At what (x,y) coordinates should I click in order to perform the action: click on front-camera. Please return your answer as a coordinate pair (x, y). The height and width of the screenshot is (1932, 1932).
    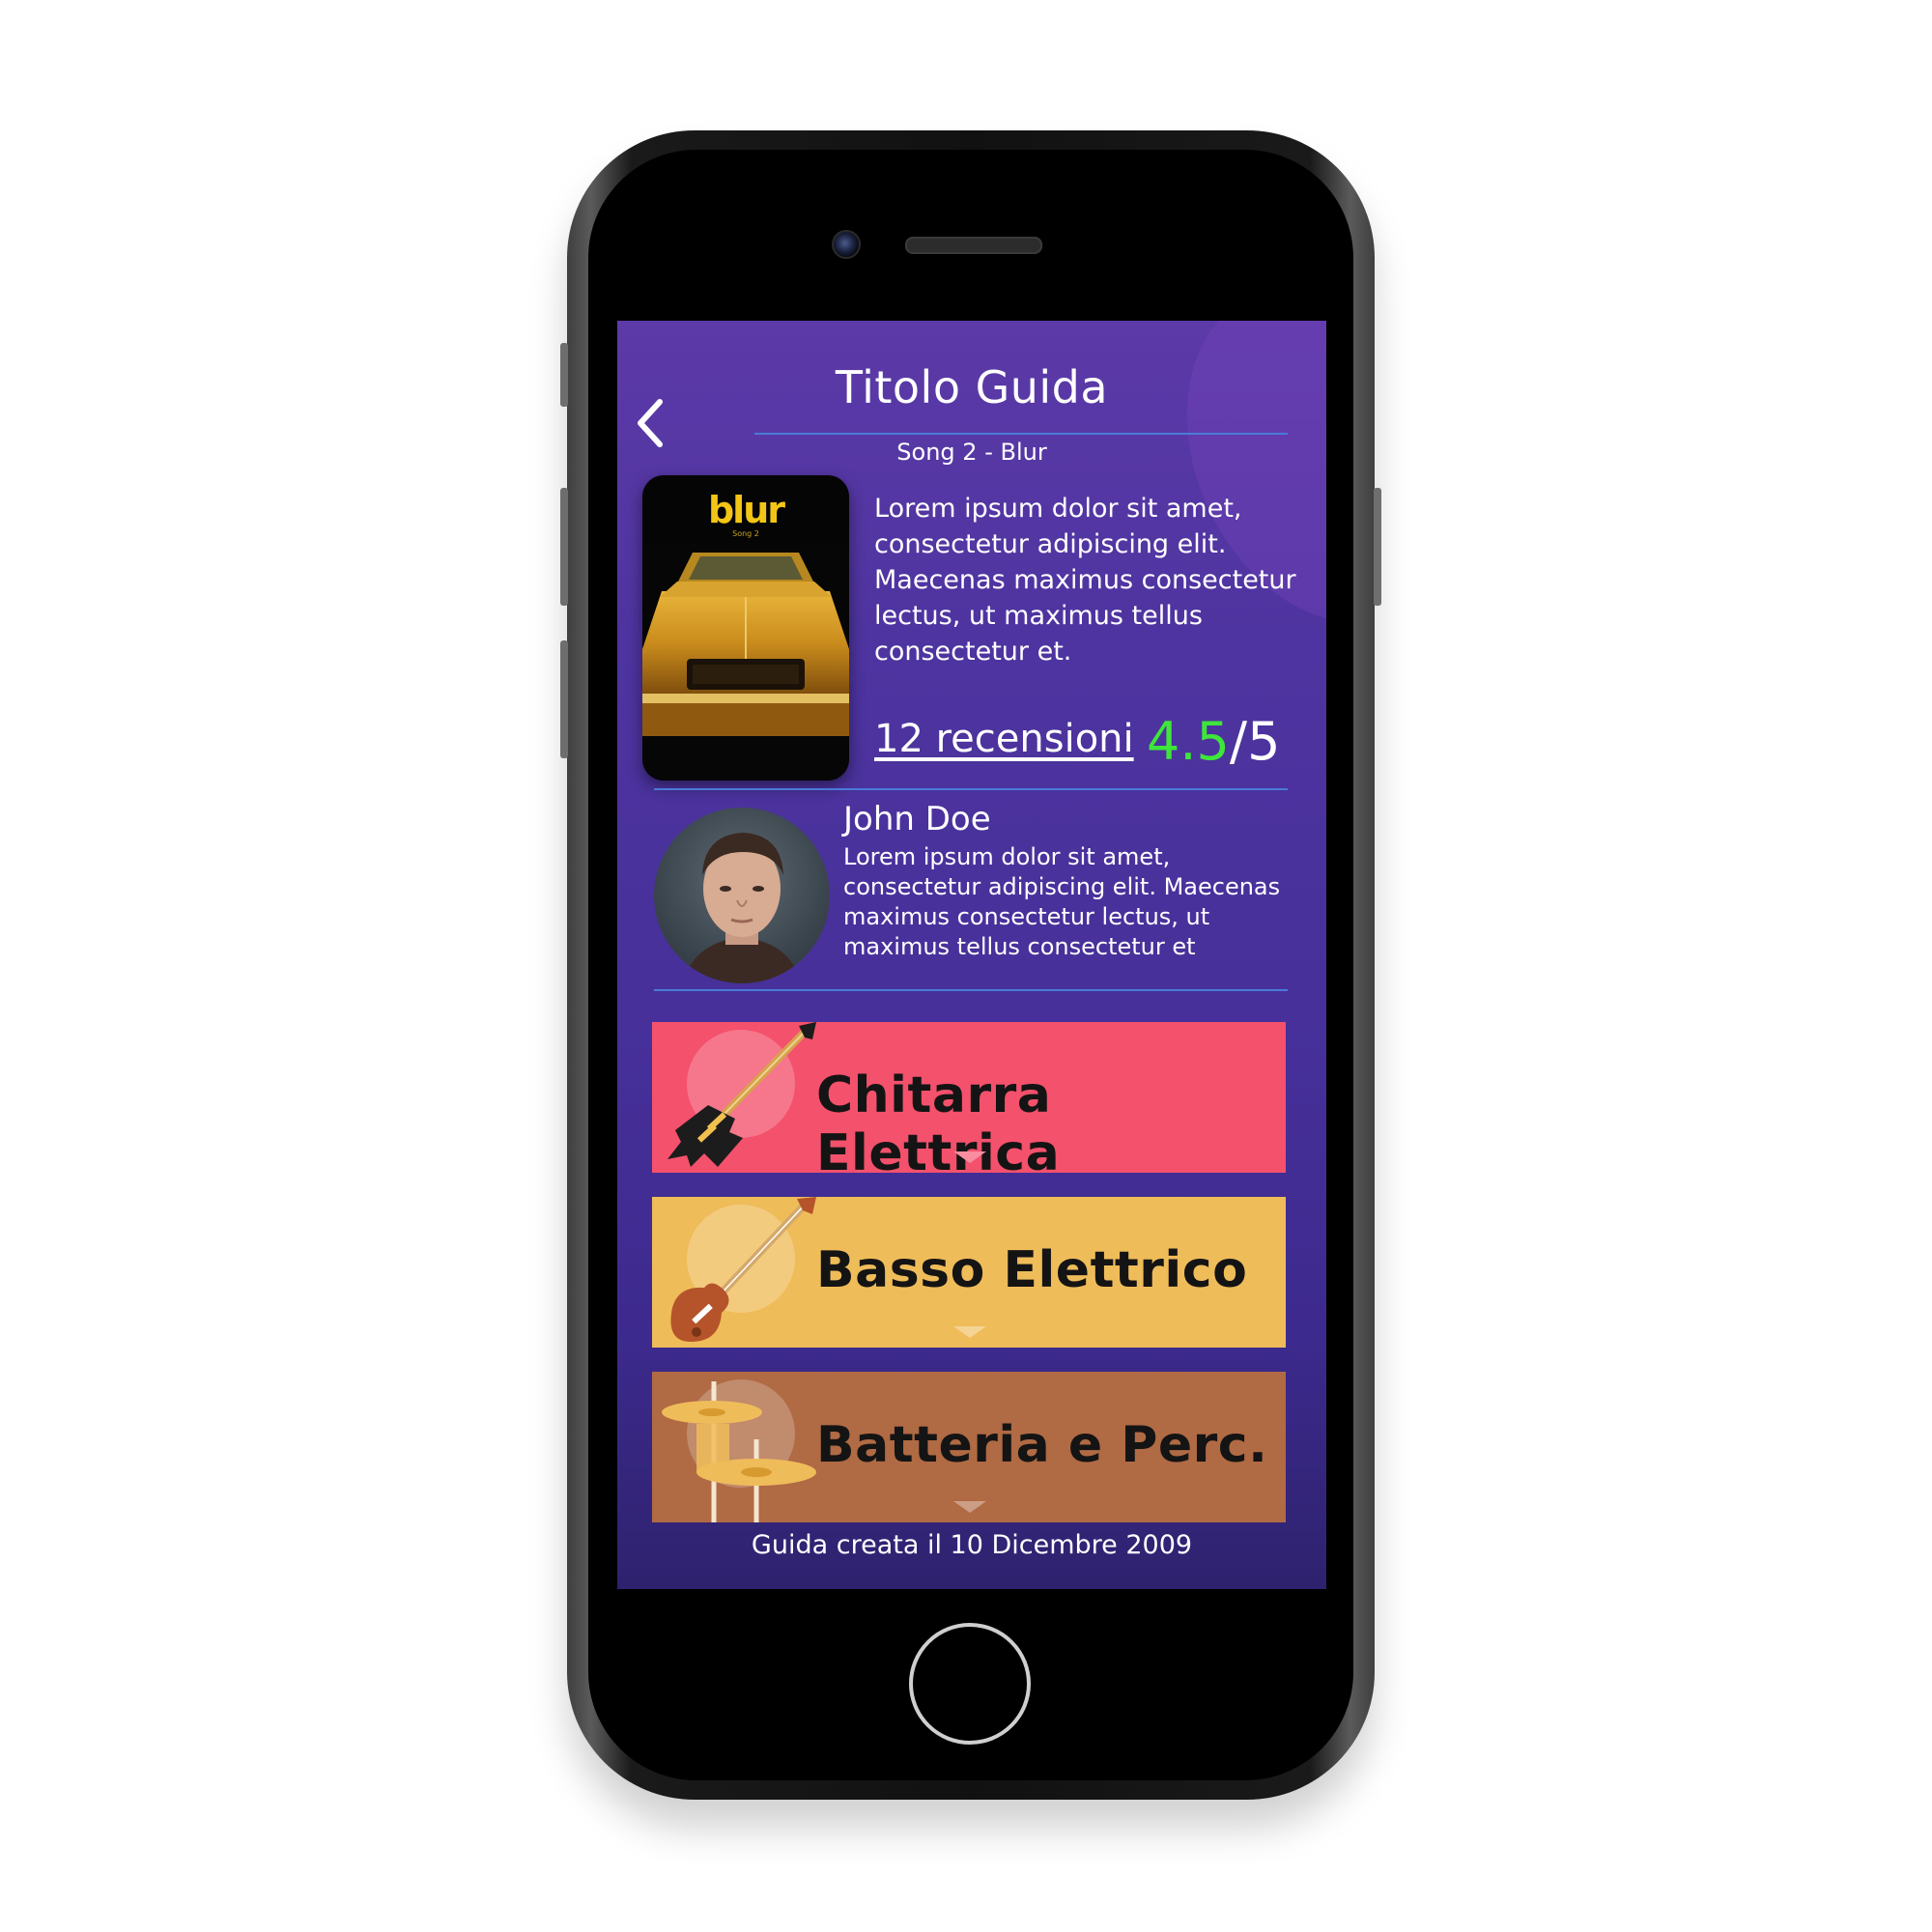
    Looking at the image, I should click on (846, 244).